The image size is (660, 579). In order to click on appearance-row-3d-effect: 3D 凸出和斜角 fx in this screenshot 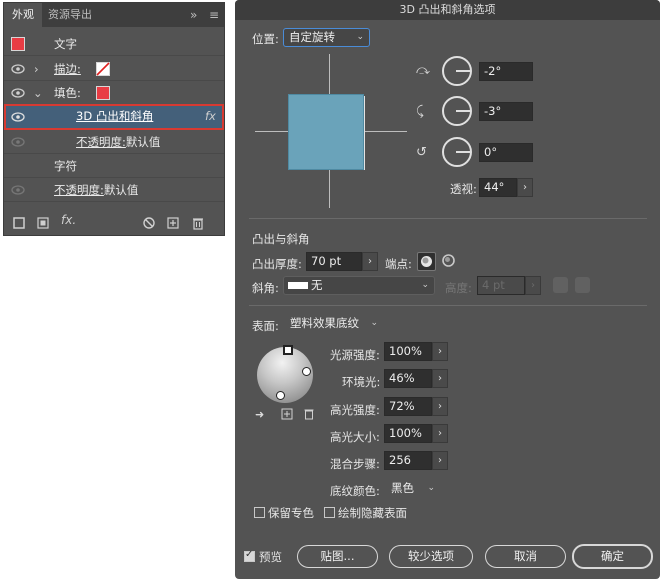, I will do `click(114, 117)`.